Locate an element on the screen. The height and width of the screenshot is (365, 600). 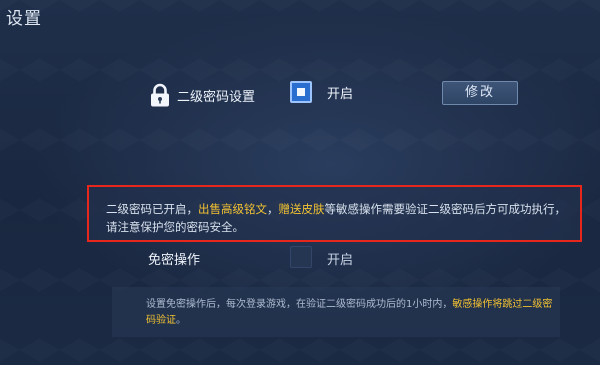
checkbox-checked-mark is located at coordinates (301, 92).